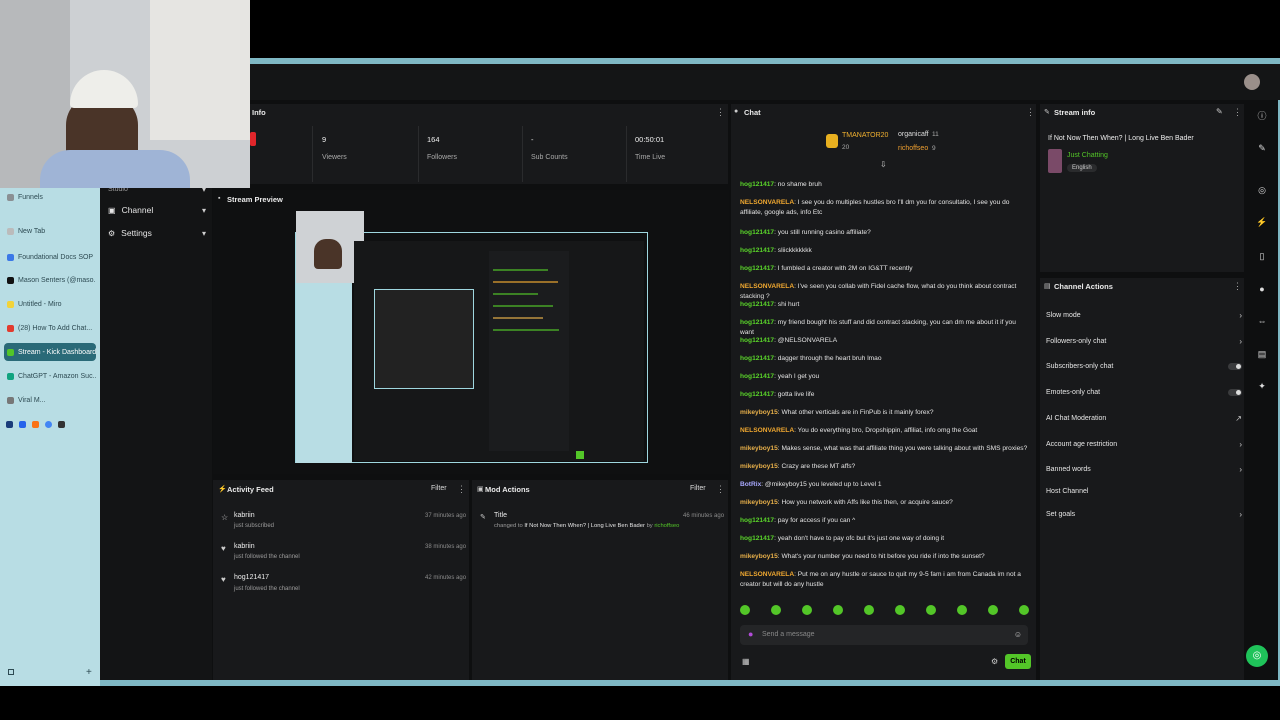 This screenshot has width=1280, height=720. What do you see at coordinates (913, 148) in the screenshot?
I see `leaderboard-third-name: richoffseo` at bounding box center [913, 148].